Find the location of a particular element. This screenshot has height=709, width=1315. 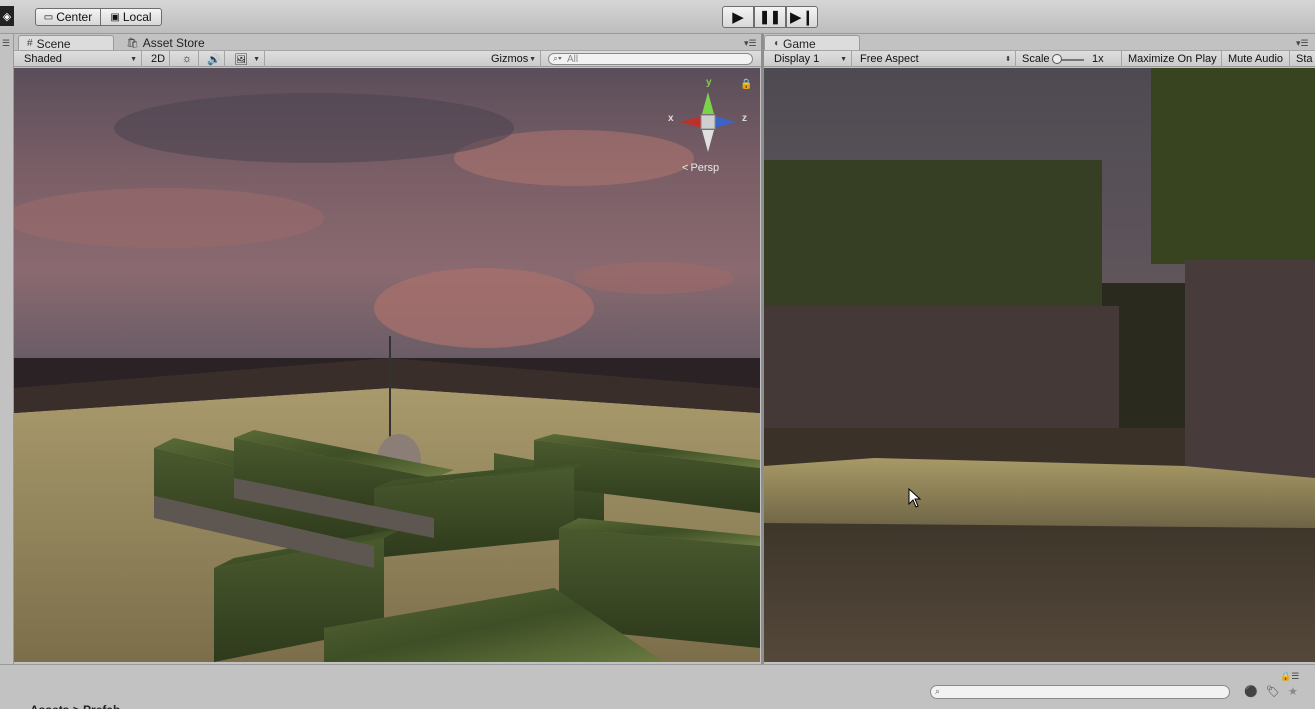

perspective-icon: < is located at coordinates (685, 168).